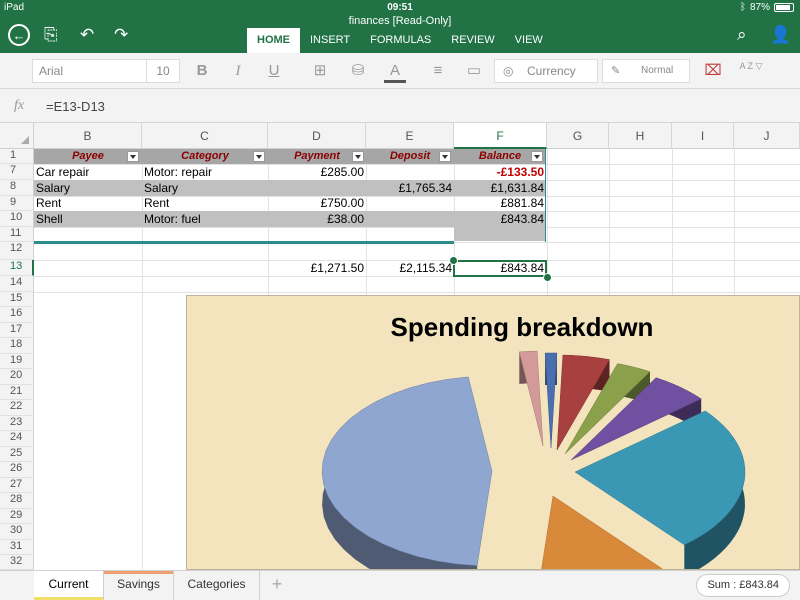 The image size is (800, 600). What do you see at coordinates (17, 203) in the screenshot?
I see `row-header: 9` at bounding box center [17, 203].